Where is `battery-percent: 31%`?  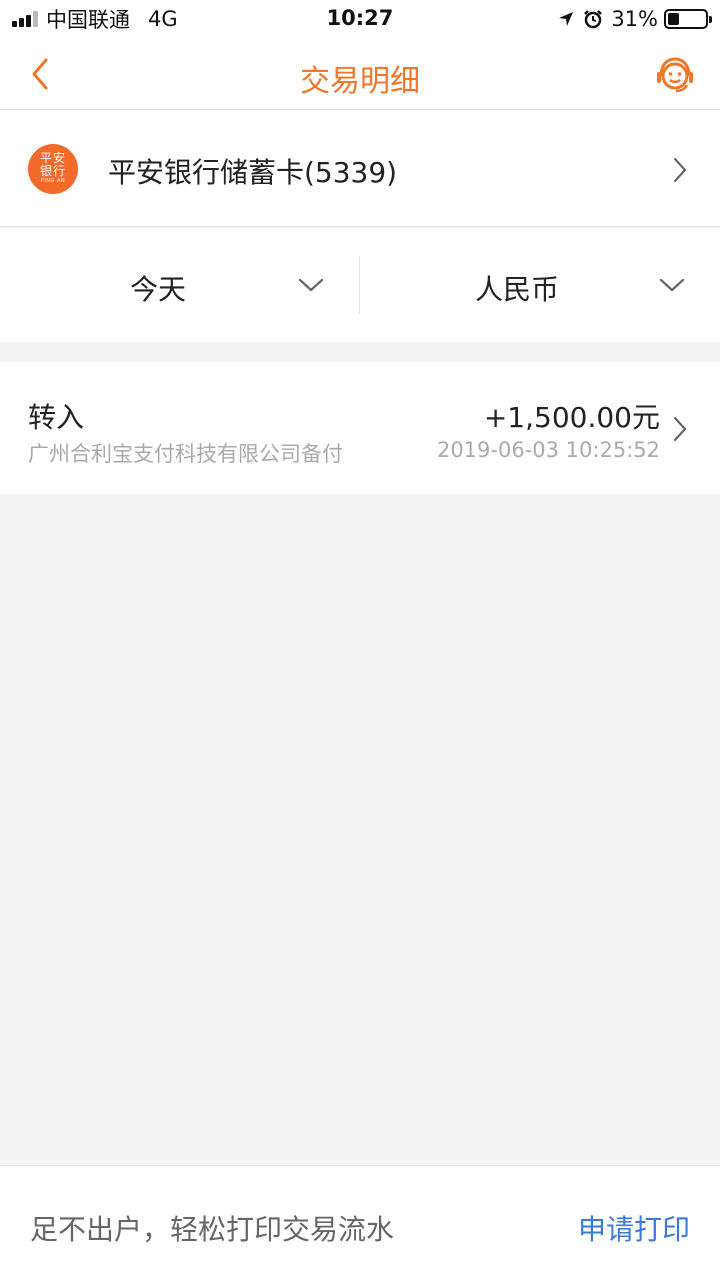
battery-percent: 31% is located at coordinates (634, 19).